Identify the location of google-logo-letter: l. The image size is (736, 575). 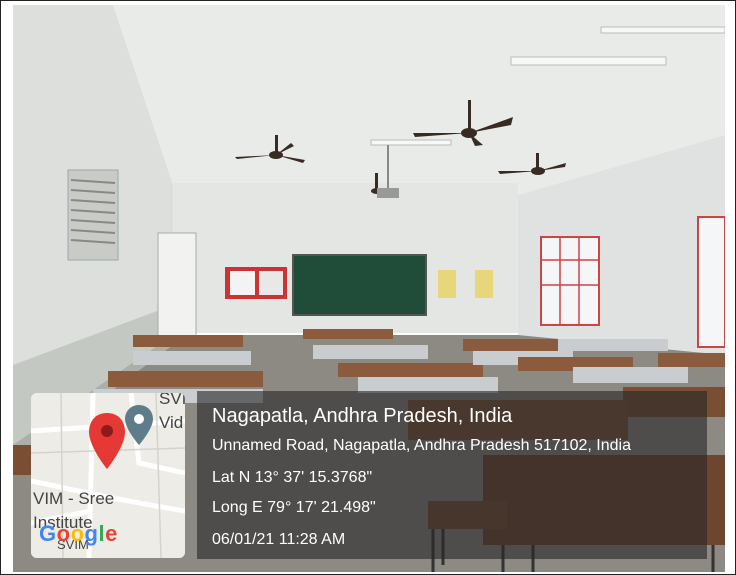
(102, 533).